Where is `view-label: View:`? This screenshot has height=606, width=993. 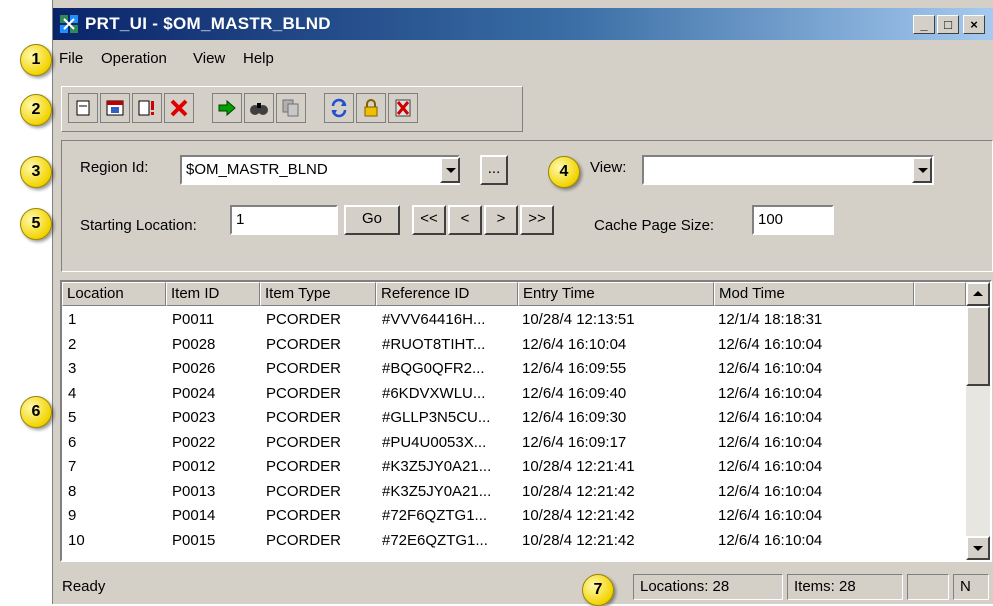 view-label: View: is located at coordinates (608, 167).